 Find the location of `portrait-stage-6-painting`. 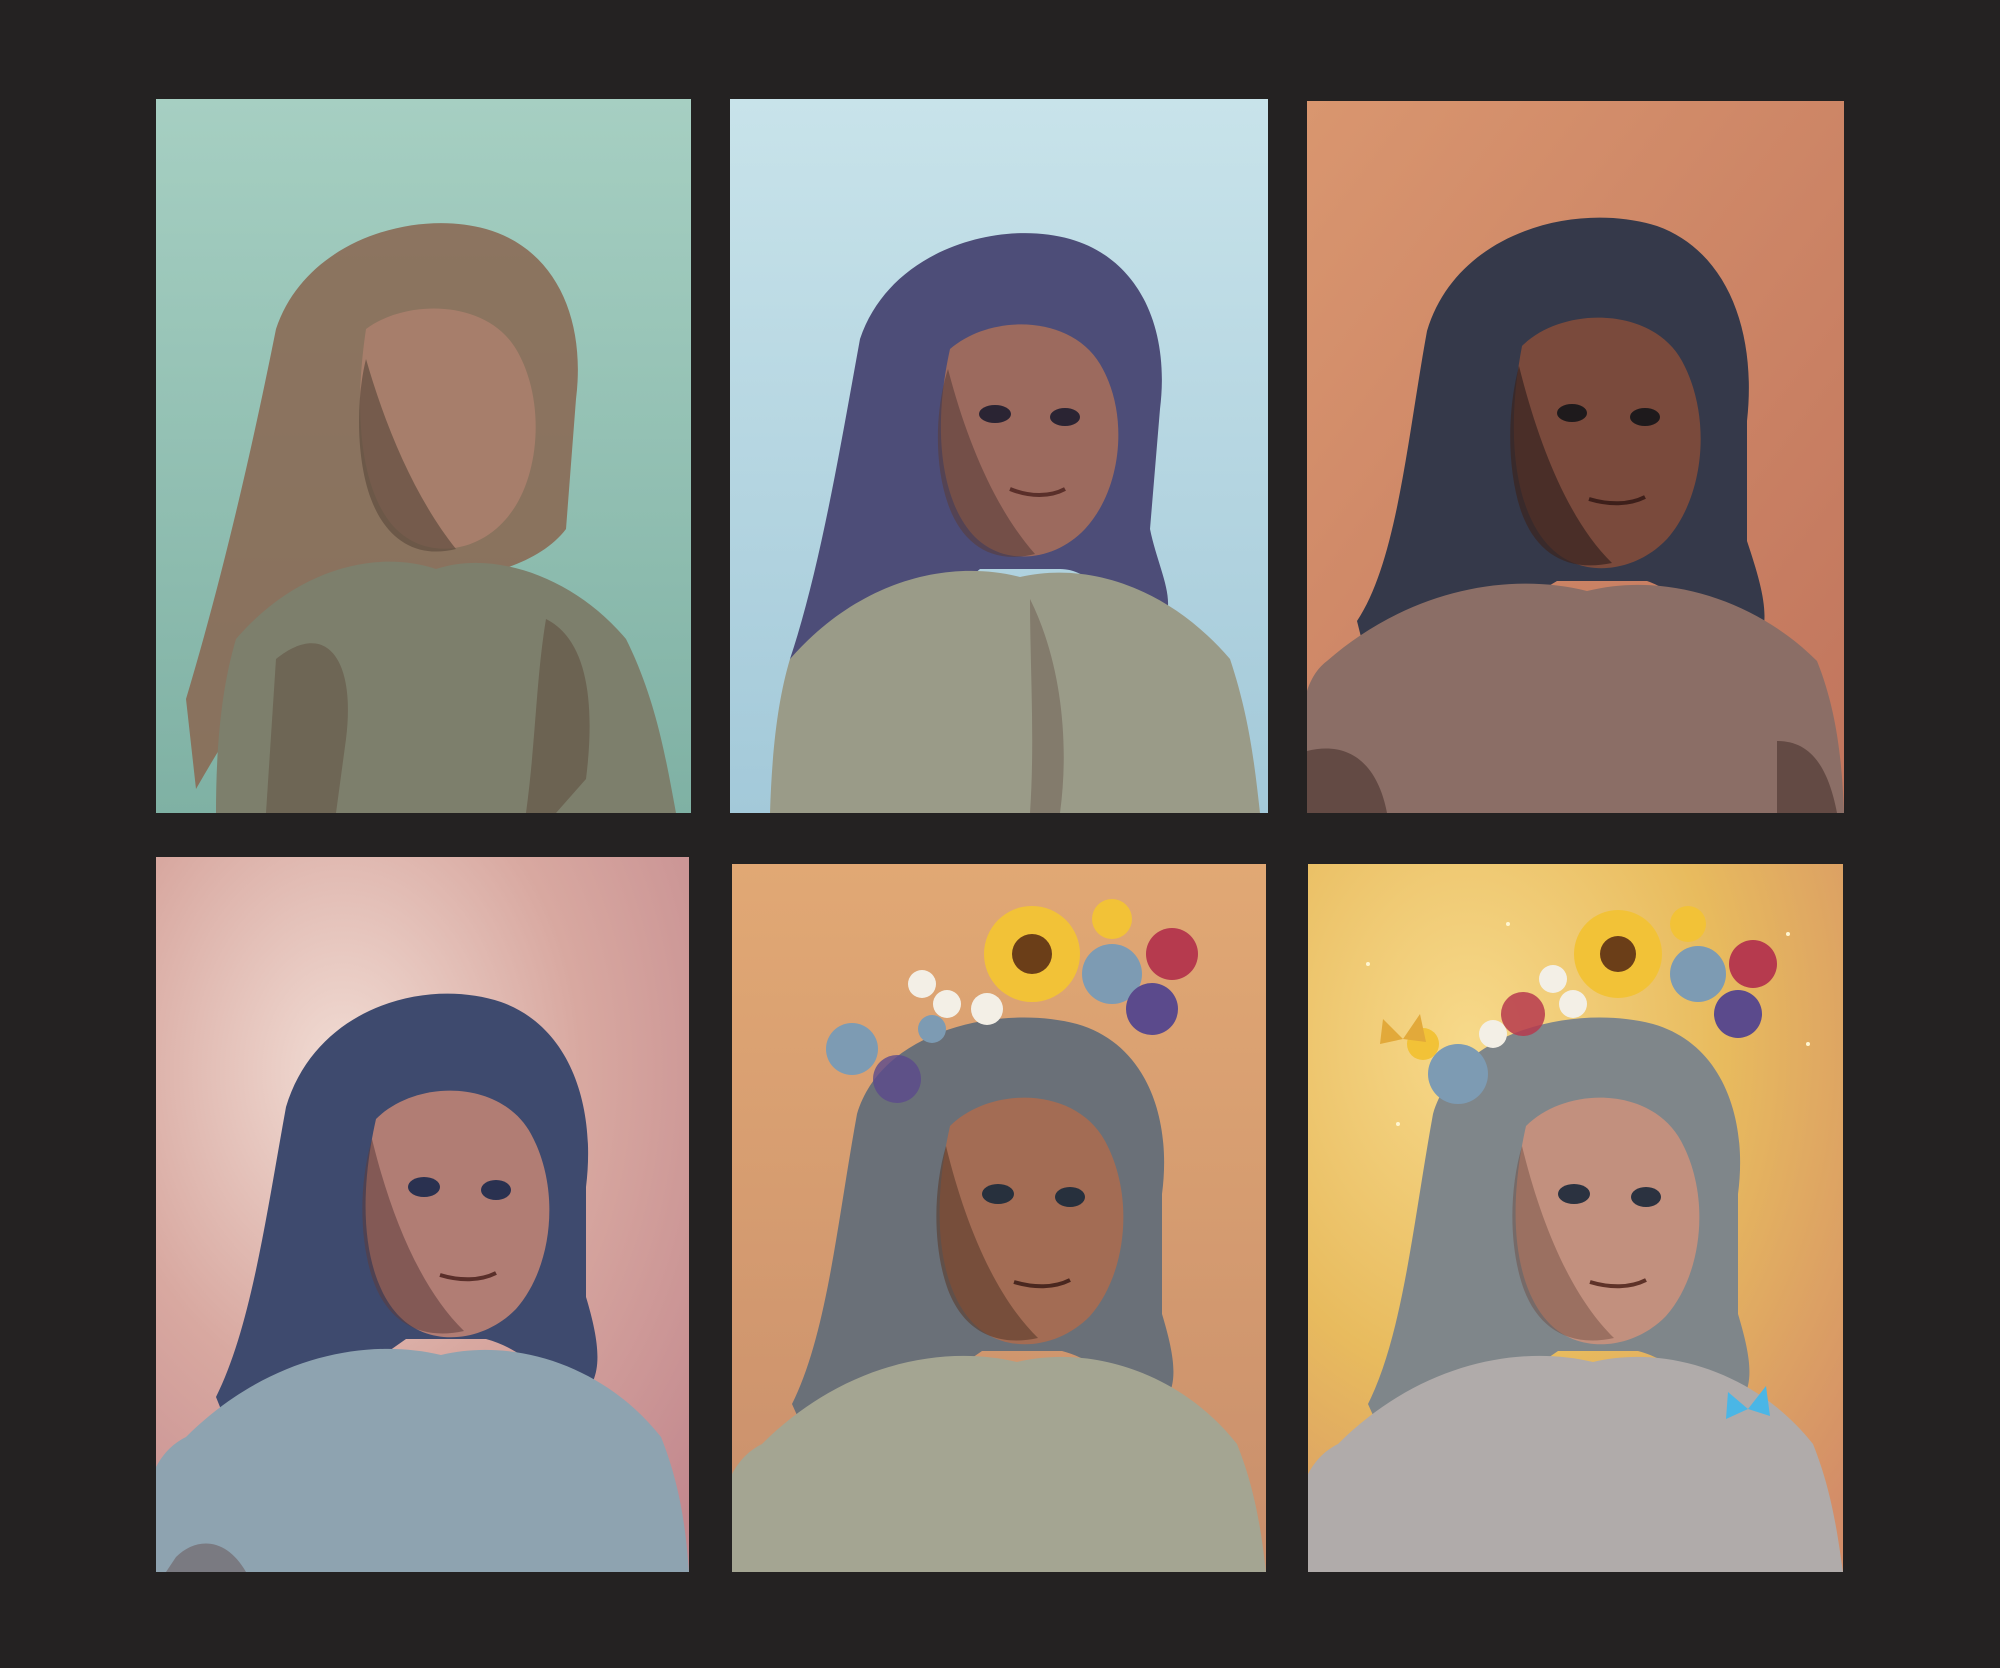

portrait-stage-6-painting is located at coordinates (1575, 1218).